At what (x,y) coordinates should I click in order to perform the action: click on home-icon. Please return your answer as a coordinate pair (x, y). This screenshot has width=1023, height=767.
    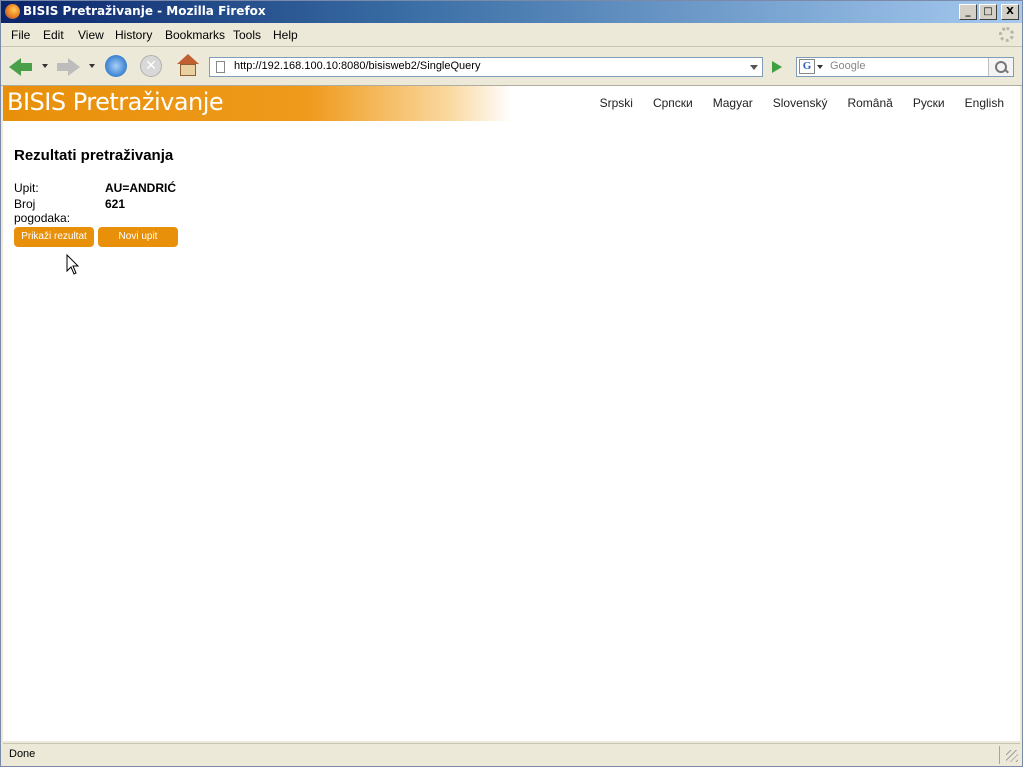
    Looking at the image, I should click on (188, 66).